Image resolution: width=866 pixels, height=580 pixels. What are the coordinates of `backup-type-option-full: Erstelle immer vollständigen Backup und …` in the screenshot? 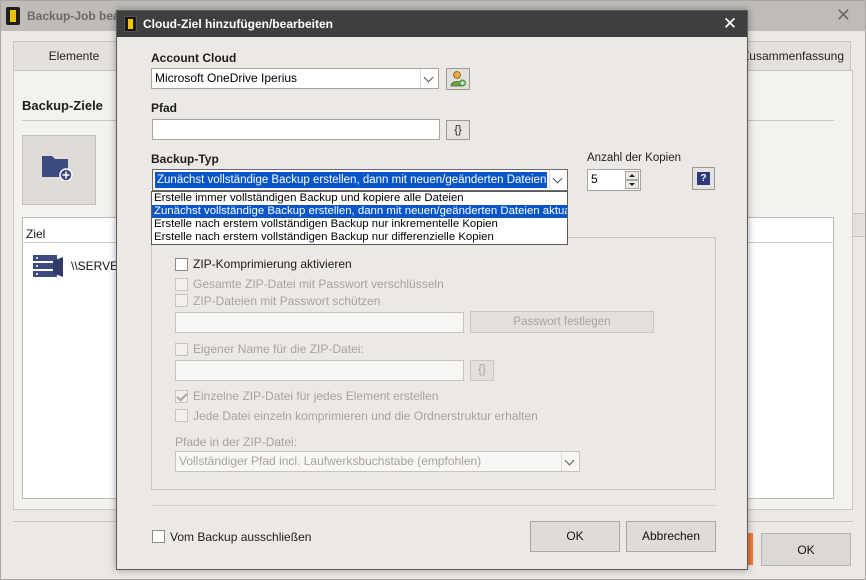 It's located at (359, 198).